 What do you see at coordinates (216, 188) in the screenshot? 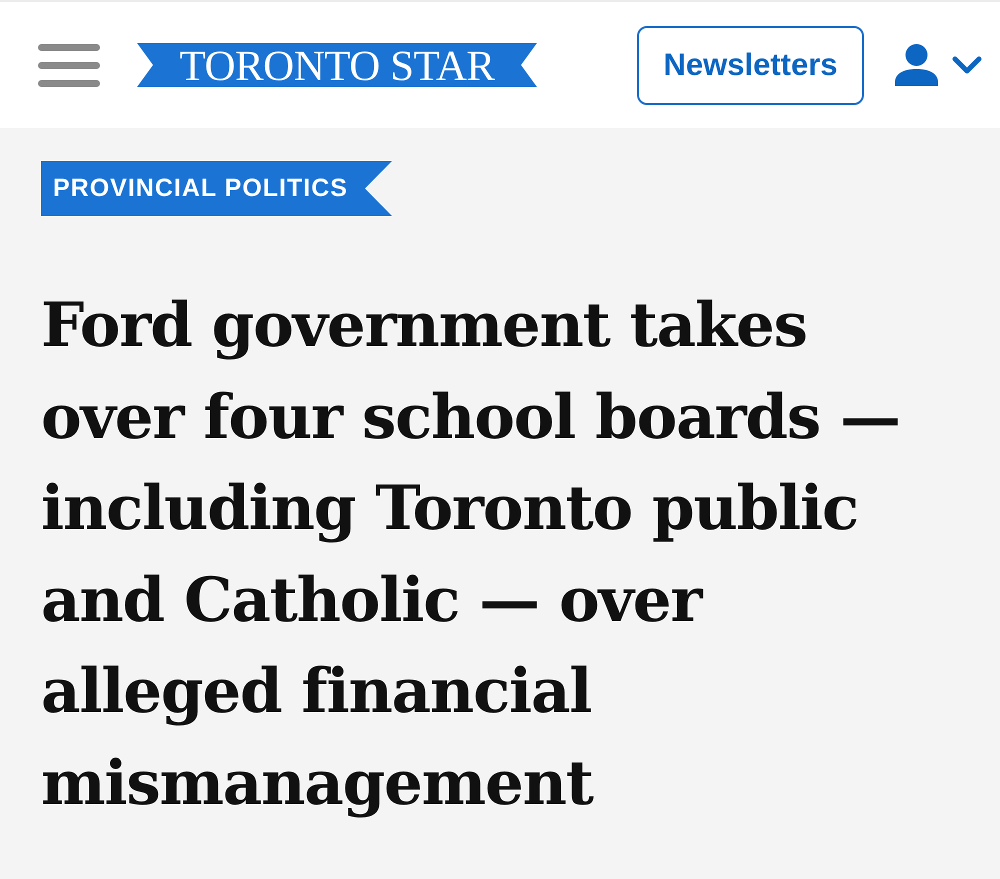
I see `section-tag: PROVINCIAL POLITICS` at bounding box center [216, 188].